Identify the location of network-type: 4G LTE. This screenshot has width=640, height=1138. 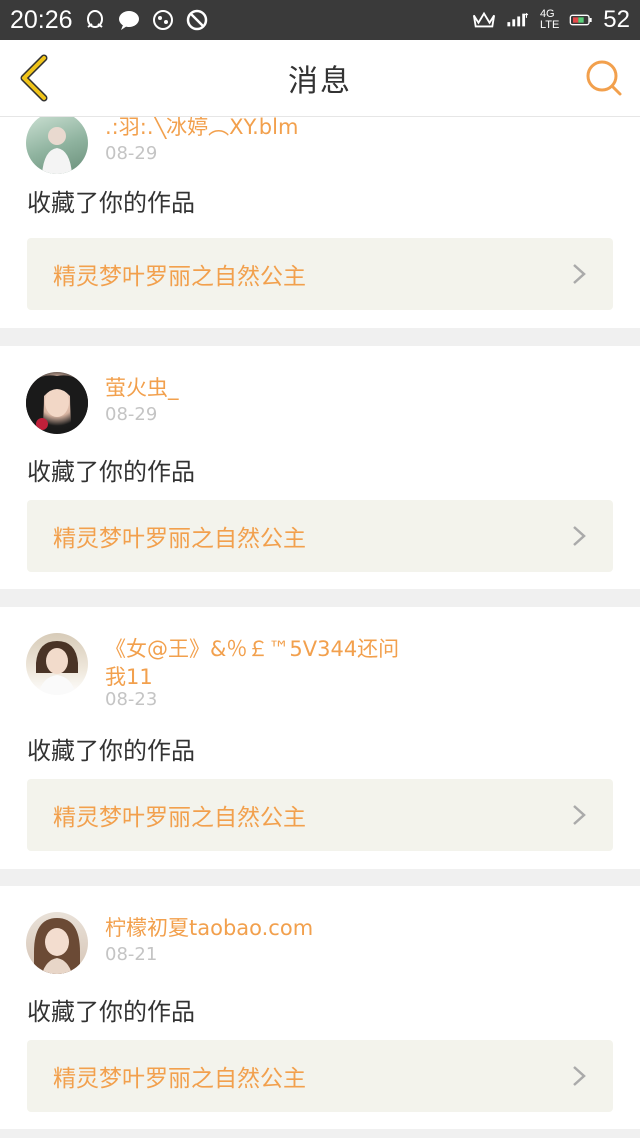
(549, 20).